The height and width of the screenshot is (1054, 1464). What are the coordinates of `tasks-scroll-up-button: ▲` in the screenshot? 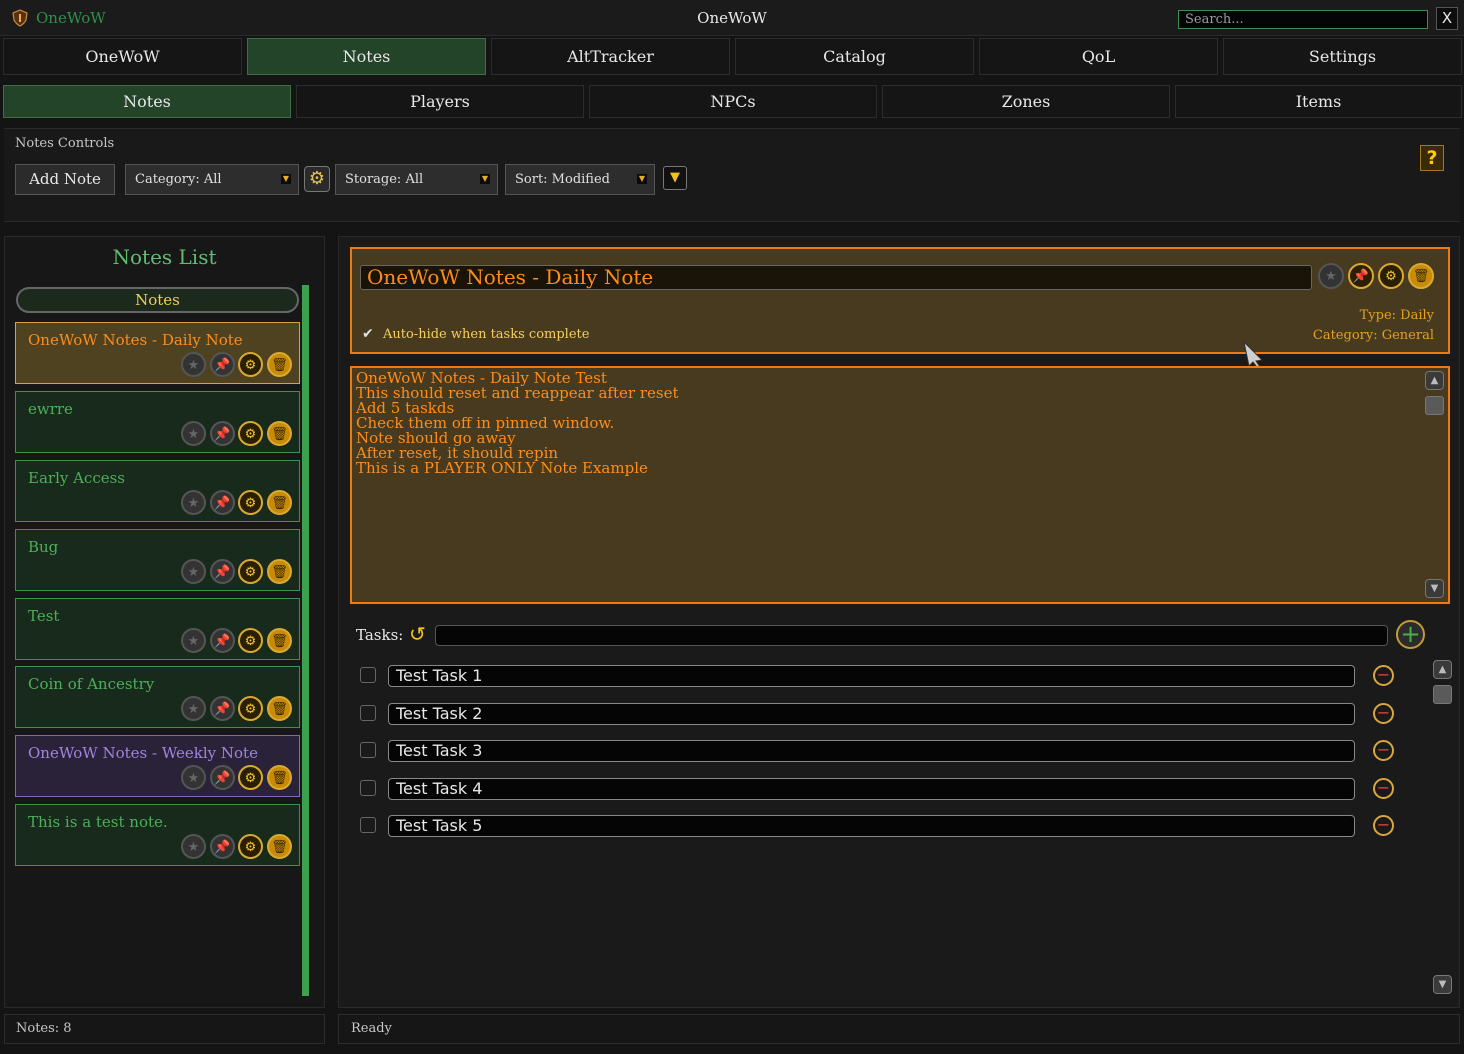 It's located at (1442, 669).